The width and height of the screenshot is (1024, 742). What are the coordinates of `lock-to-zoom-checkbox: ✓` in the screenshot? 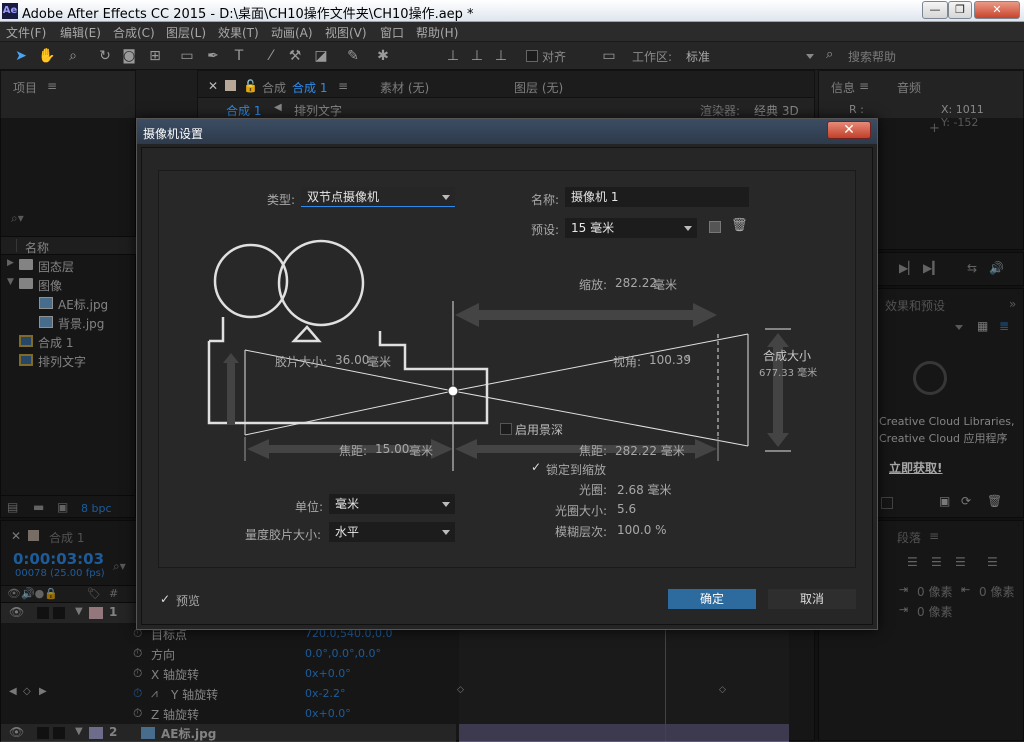 It's located at (537, 467).